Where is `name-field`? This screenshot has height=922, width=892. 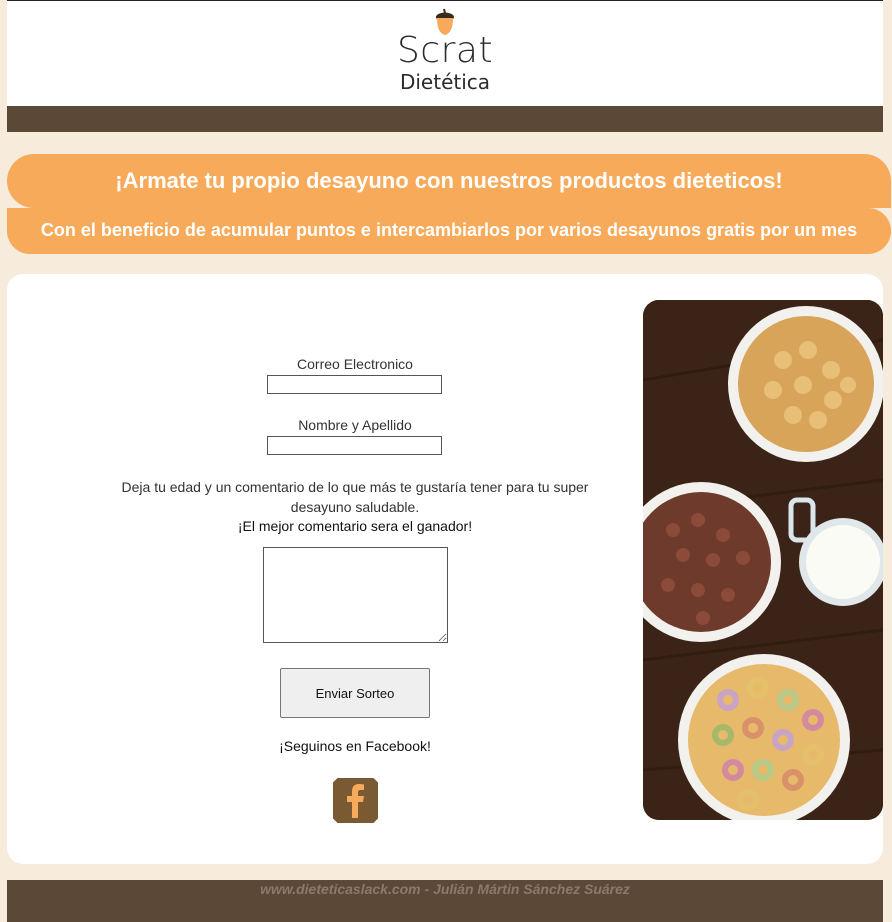
name-field is located at coordinates (354, 445).